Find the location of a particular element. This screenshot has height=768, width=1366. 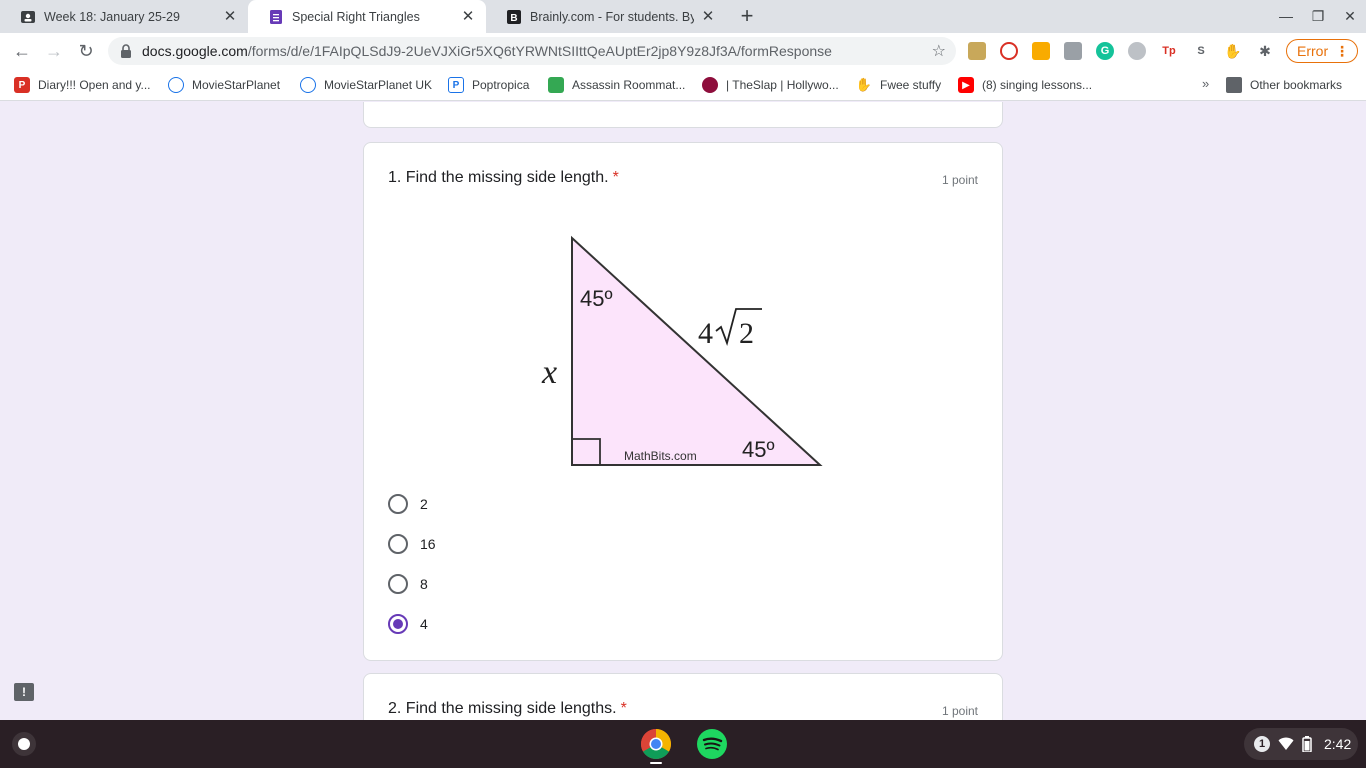

bookmark-moviestarplanet-uk: MovieStarPlanet UK is located at coordinates (366, 85).